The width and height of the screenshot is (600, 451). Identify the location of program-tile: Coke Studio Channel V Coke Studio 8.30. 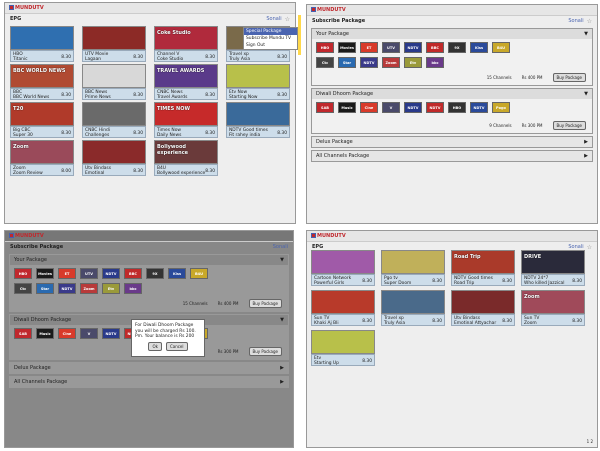
(186, 44).